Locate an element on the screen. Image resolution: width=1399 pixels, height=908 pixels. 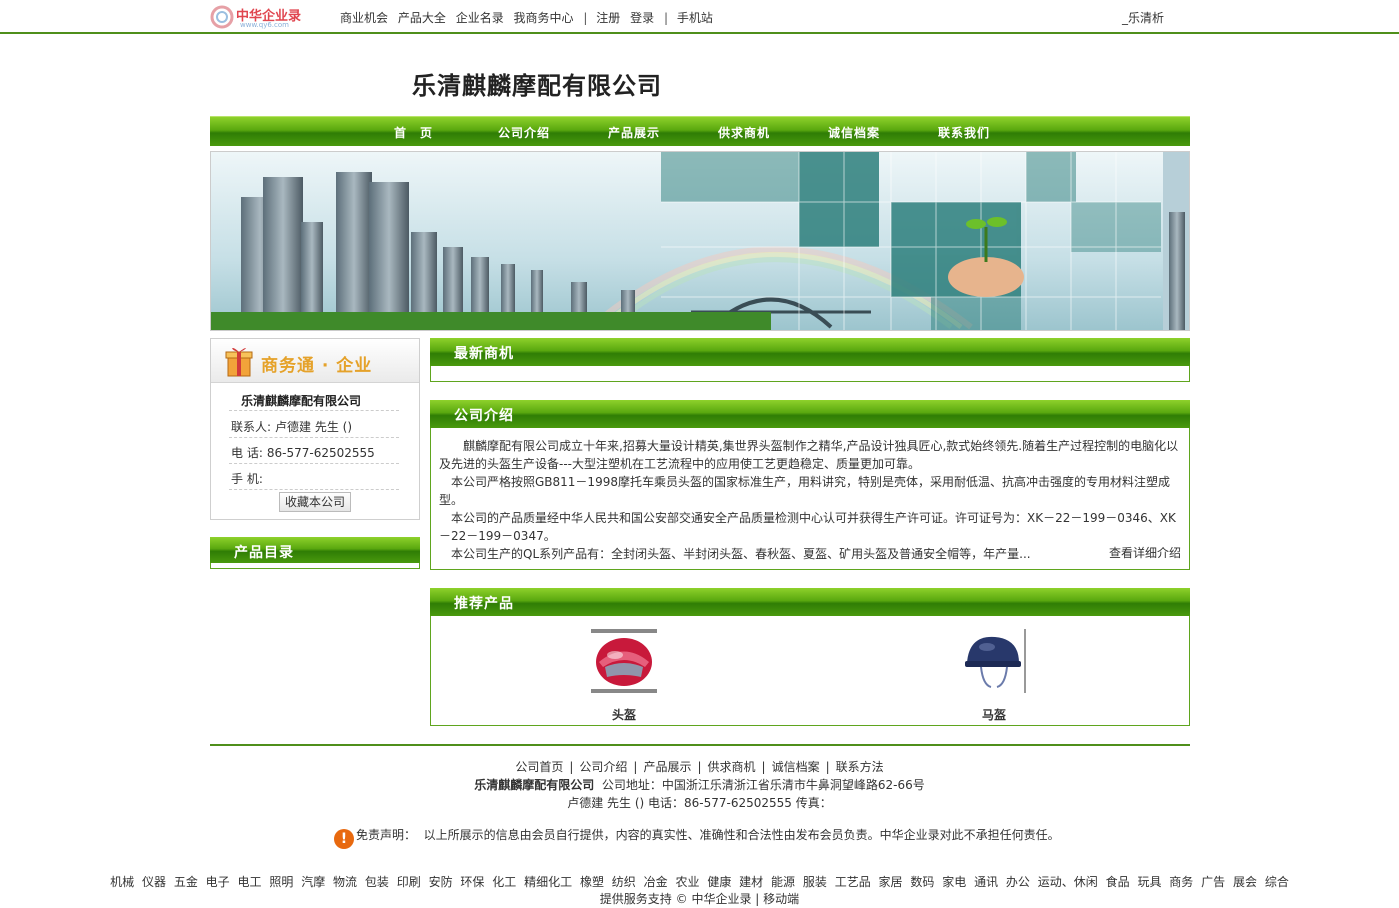
category-link: 物流 is located at coordinates (345, 882).